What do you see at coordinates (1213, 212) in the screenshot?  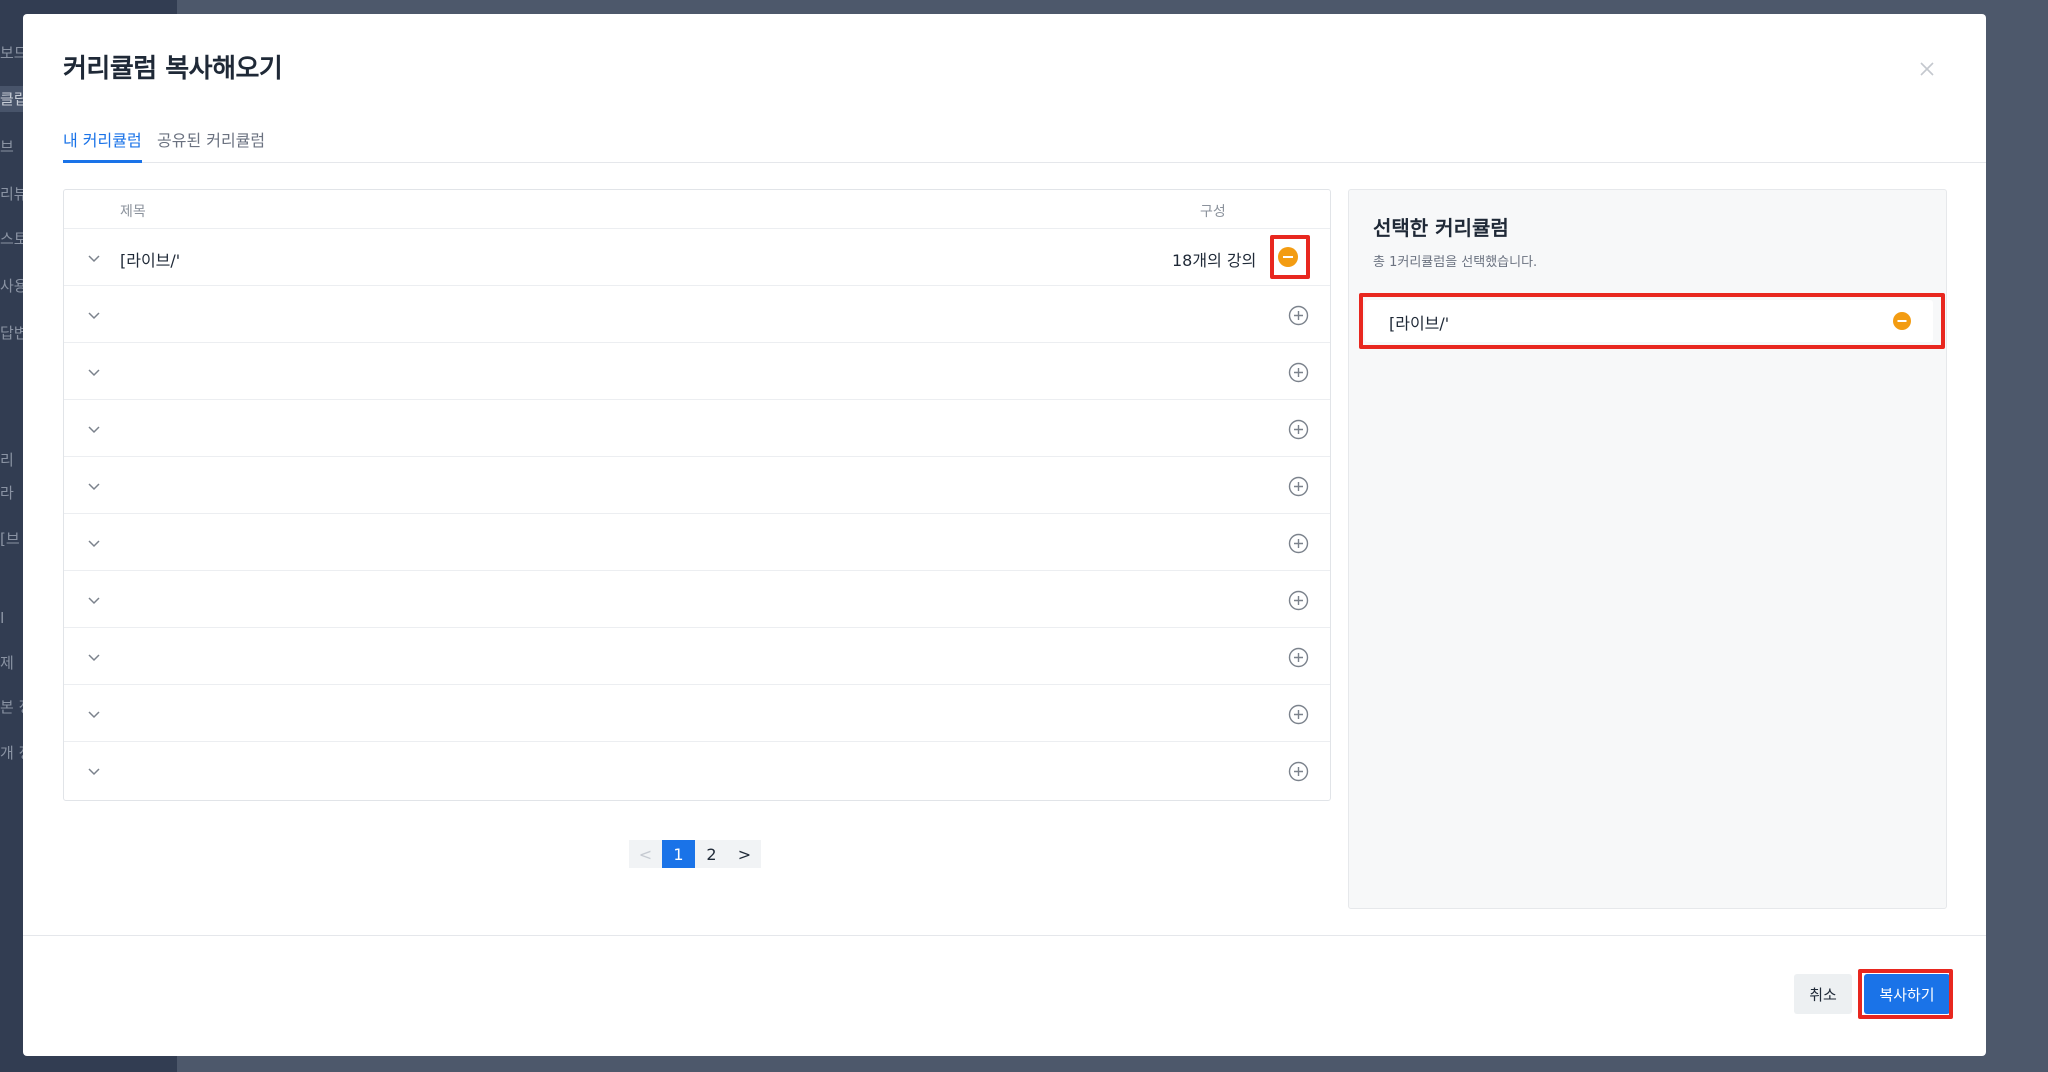 I see `column-header-composition: 구성` at bounding box center [1213, 212].